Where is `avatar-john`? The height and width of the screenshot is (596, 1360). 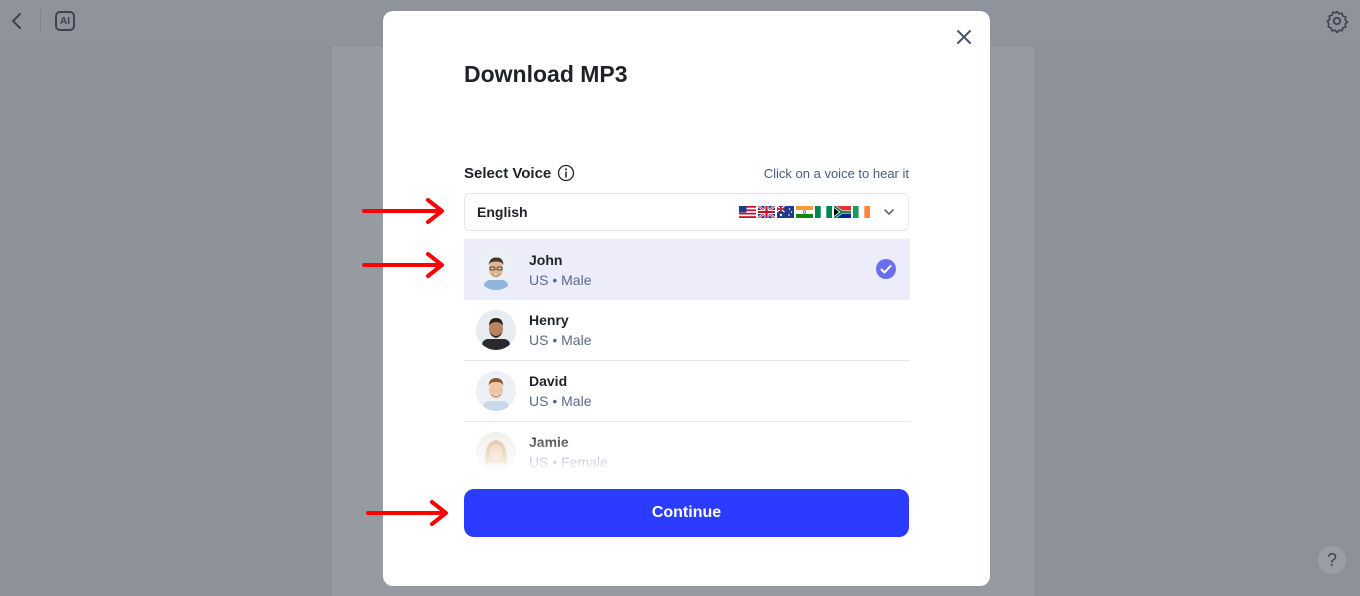 avatar-john is located at coordinates (496, 269).